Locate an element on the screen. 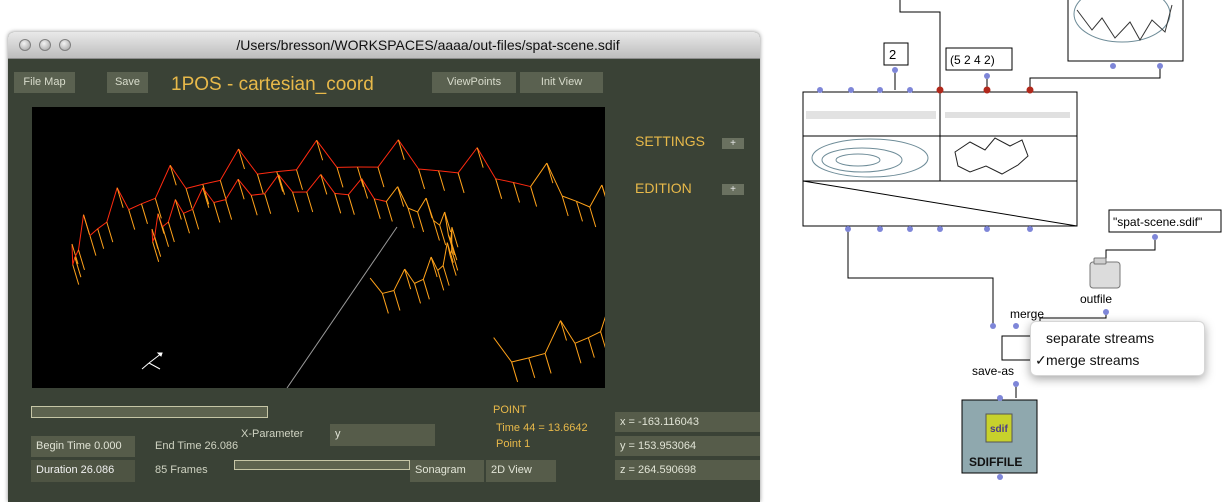 Image resolution: width=1227 pixels, height=502 pixels. x-coordinate-field: x = -163.116043 is located at coordinates (687, 422).